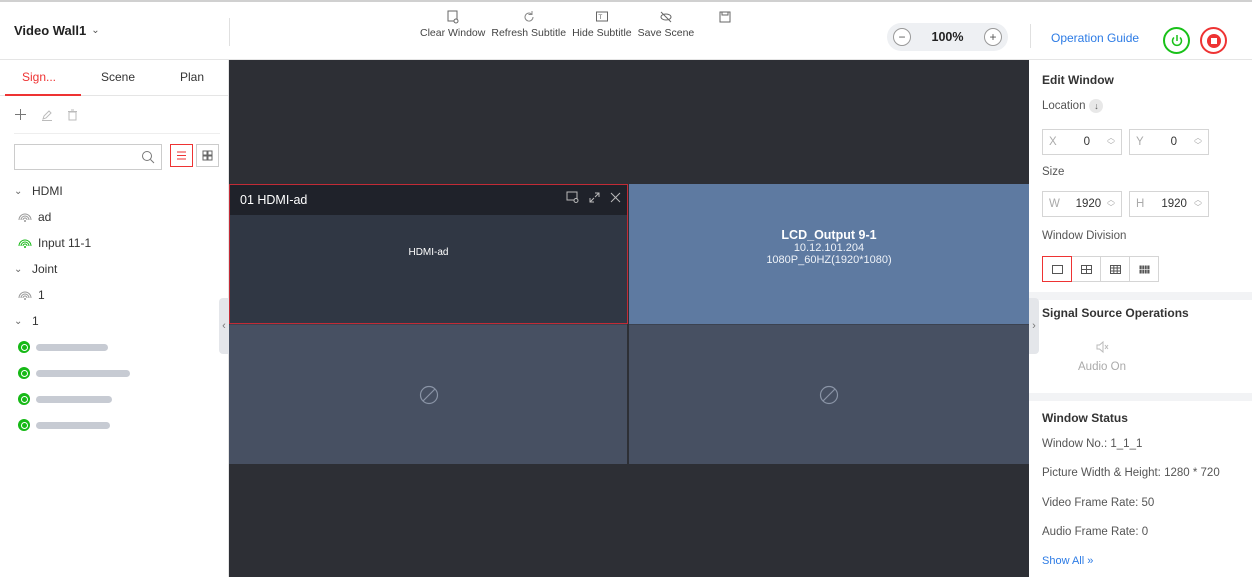 This screenshot has width=1252, height=577. What do you see at coordinates (1115, 313) in the screenshot?
I see `signal-ops-title: Signal Source Operations` at bounding box center [1115, 313].